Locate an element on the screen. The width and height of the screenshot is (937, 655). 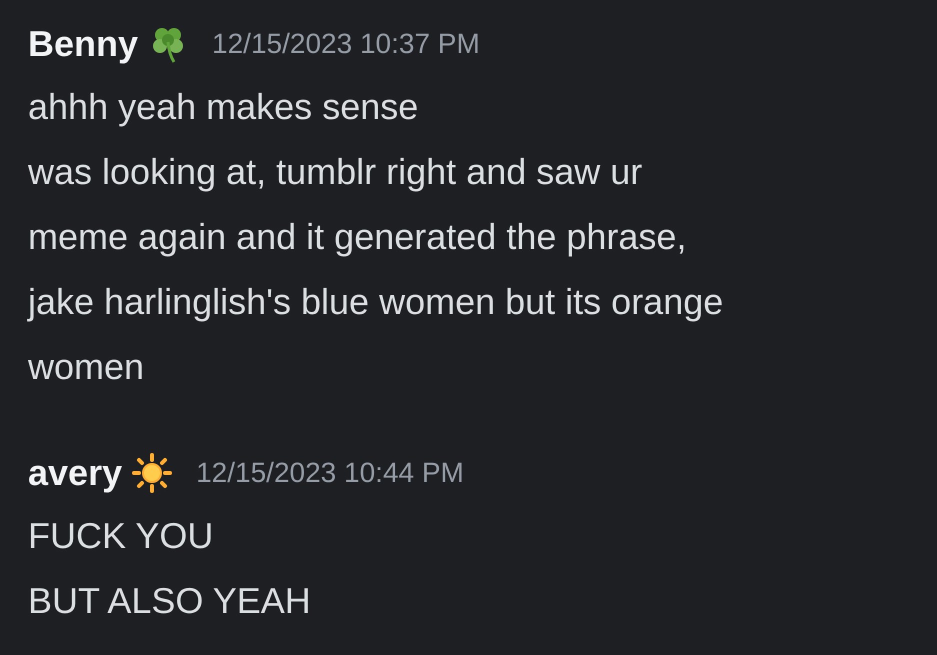
message-text: FUCK YOU is located at coordinates (121, 536).